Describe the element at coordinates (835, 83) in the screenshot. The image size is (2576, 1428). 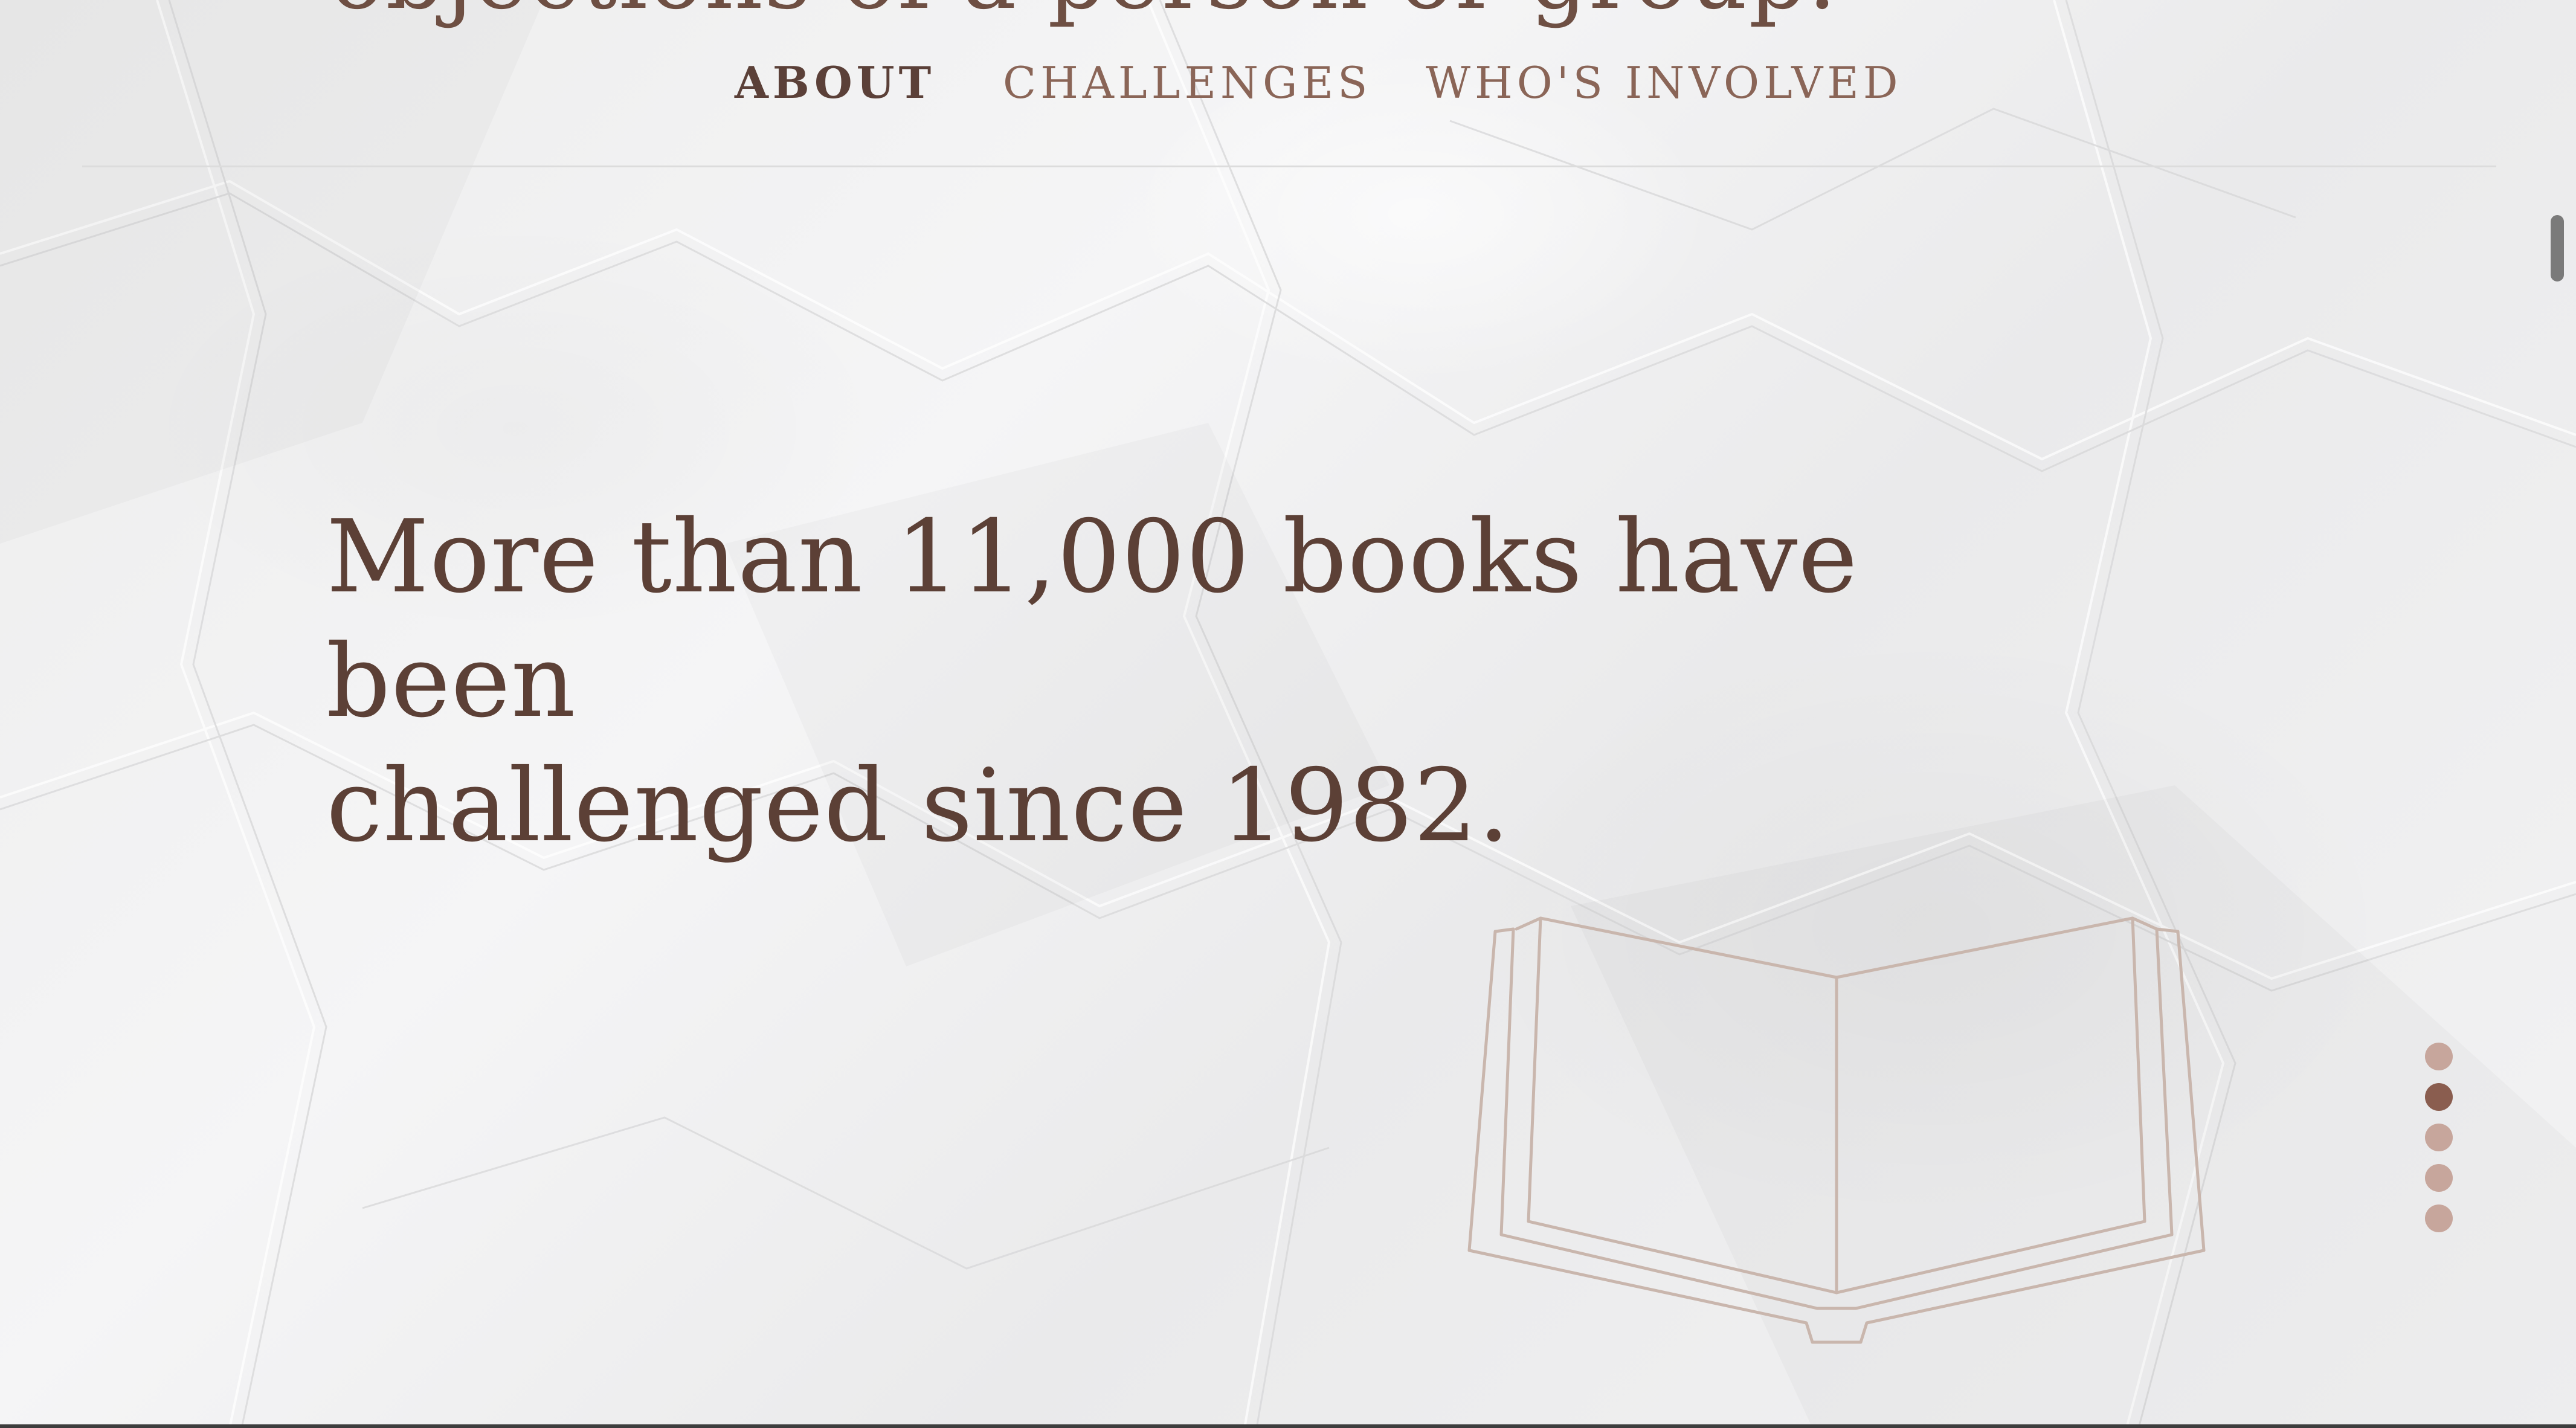
I see `nav-tab-about: ABOUT` at that location.